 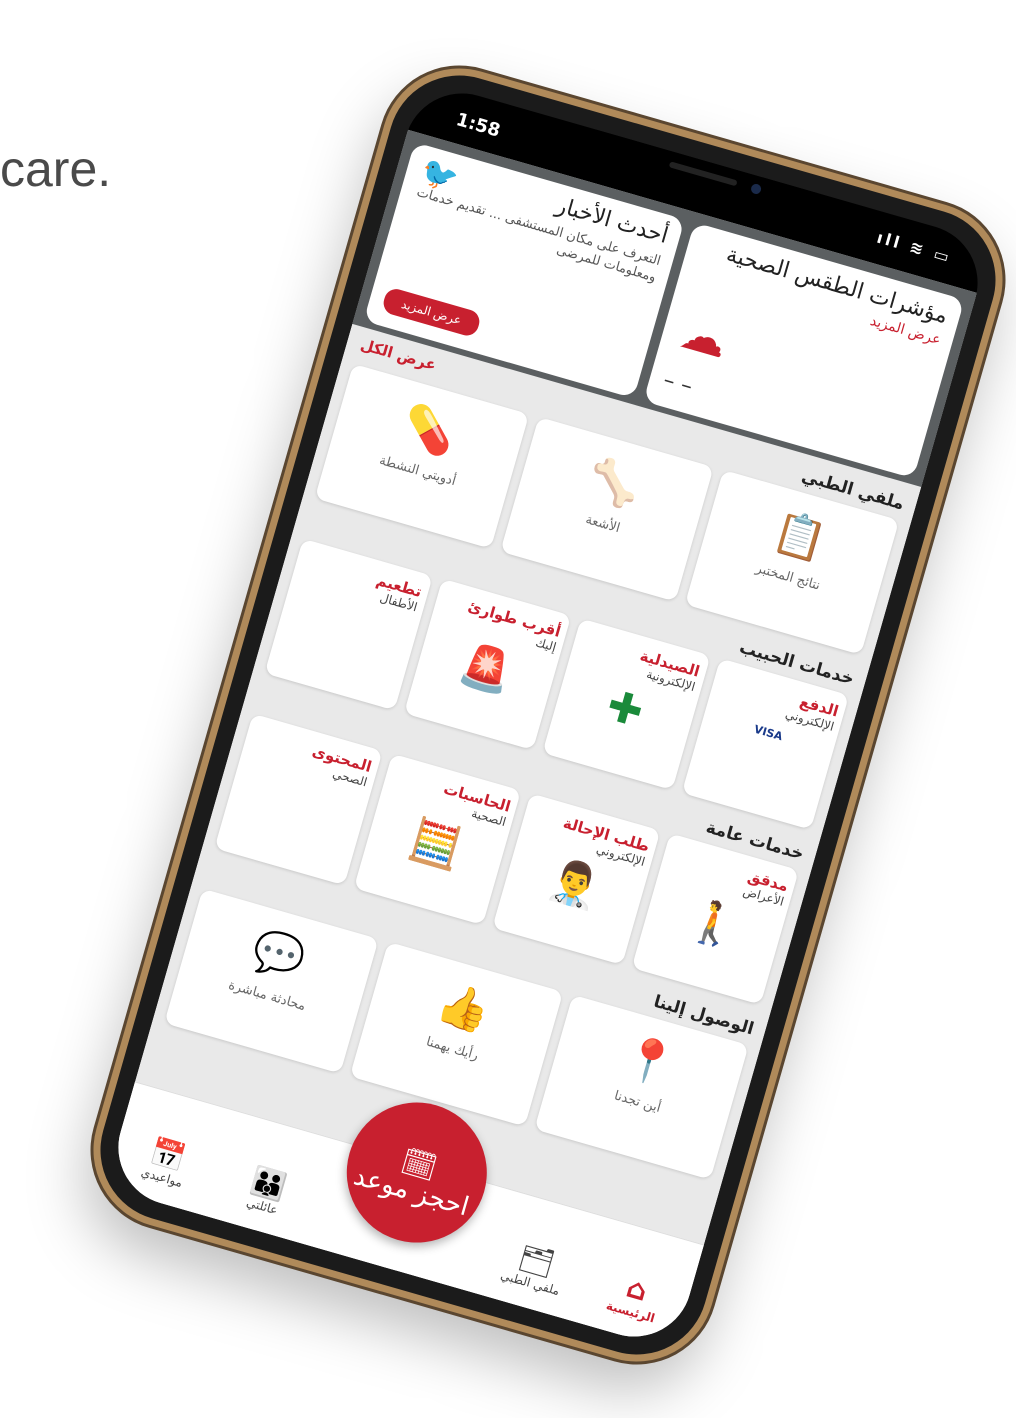 I want to click on signal-wifi-battery-icon: ıll ≋ ▭, so click(x=914, y=247).